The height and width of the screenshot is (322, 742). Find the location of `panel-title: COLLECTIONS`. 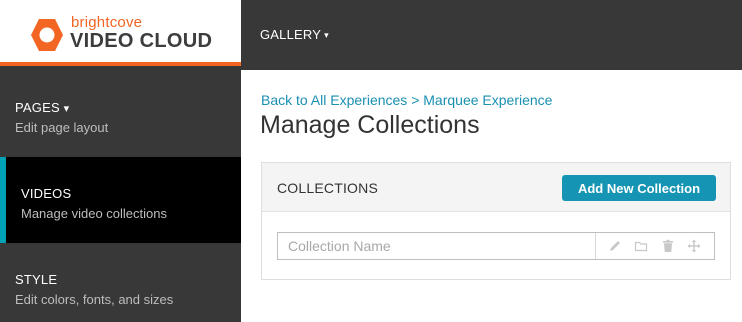

panel-title: COLLECTIONS is located at coordinates (327, 188).